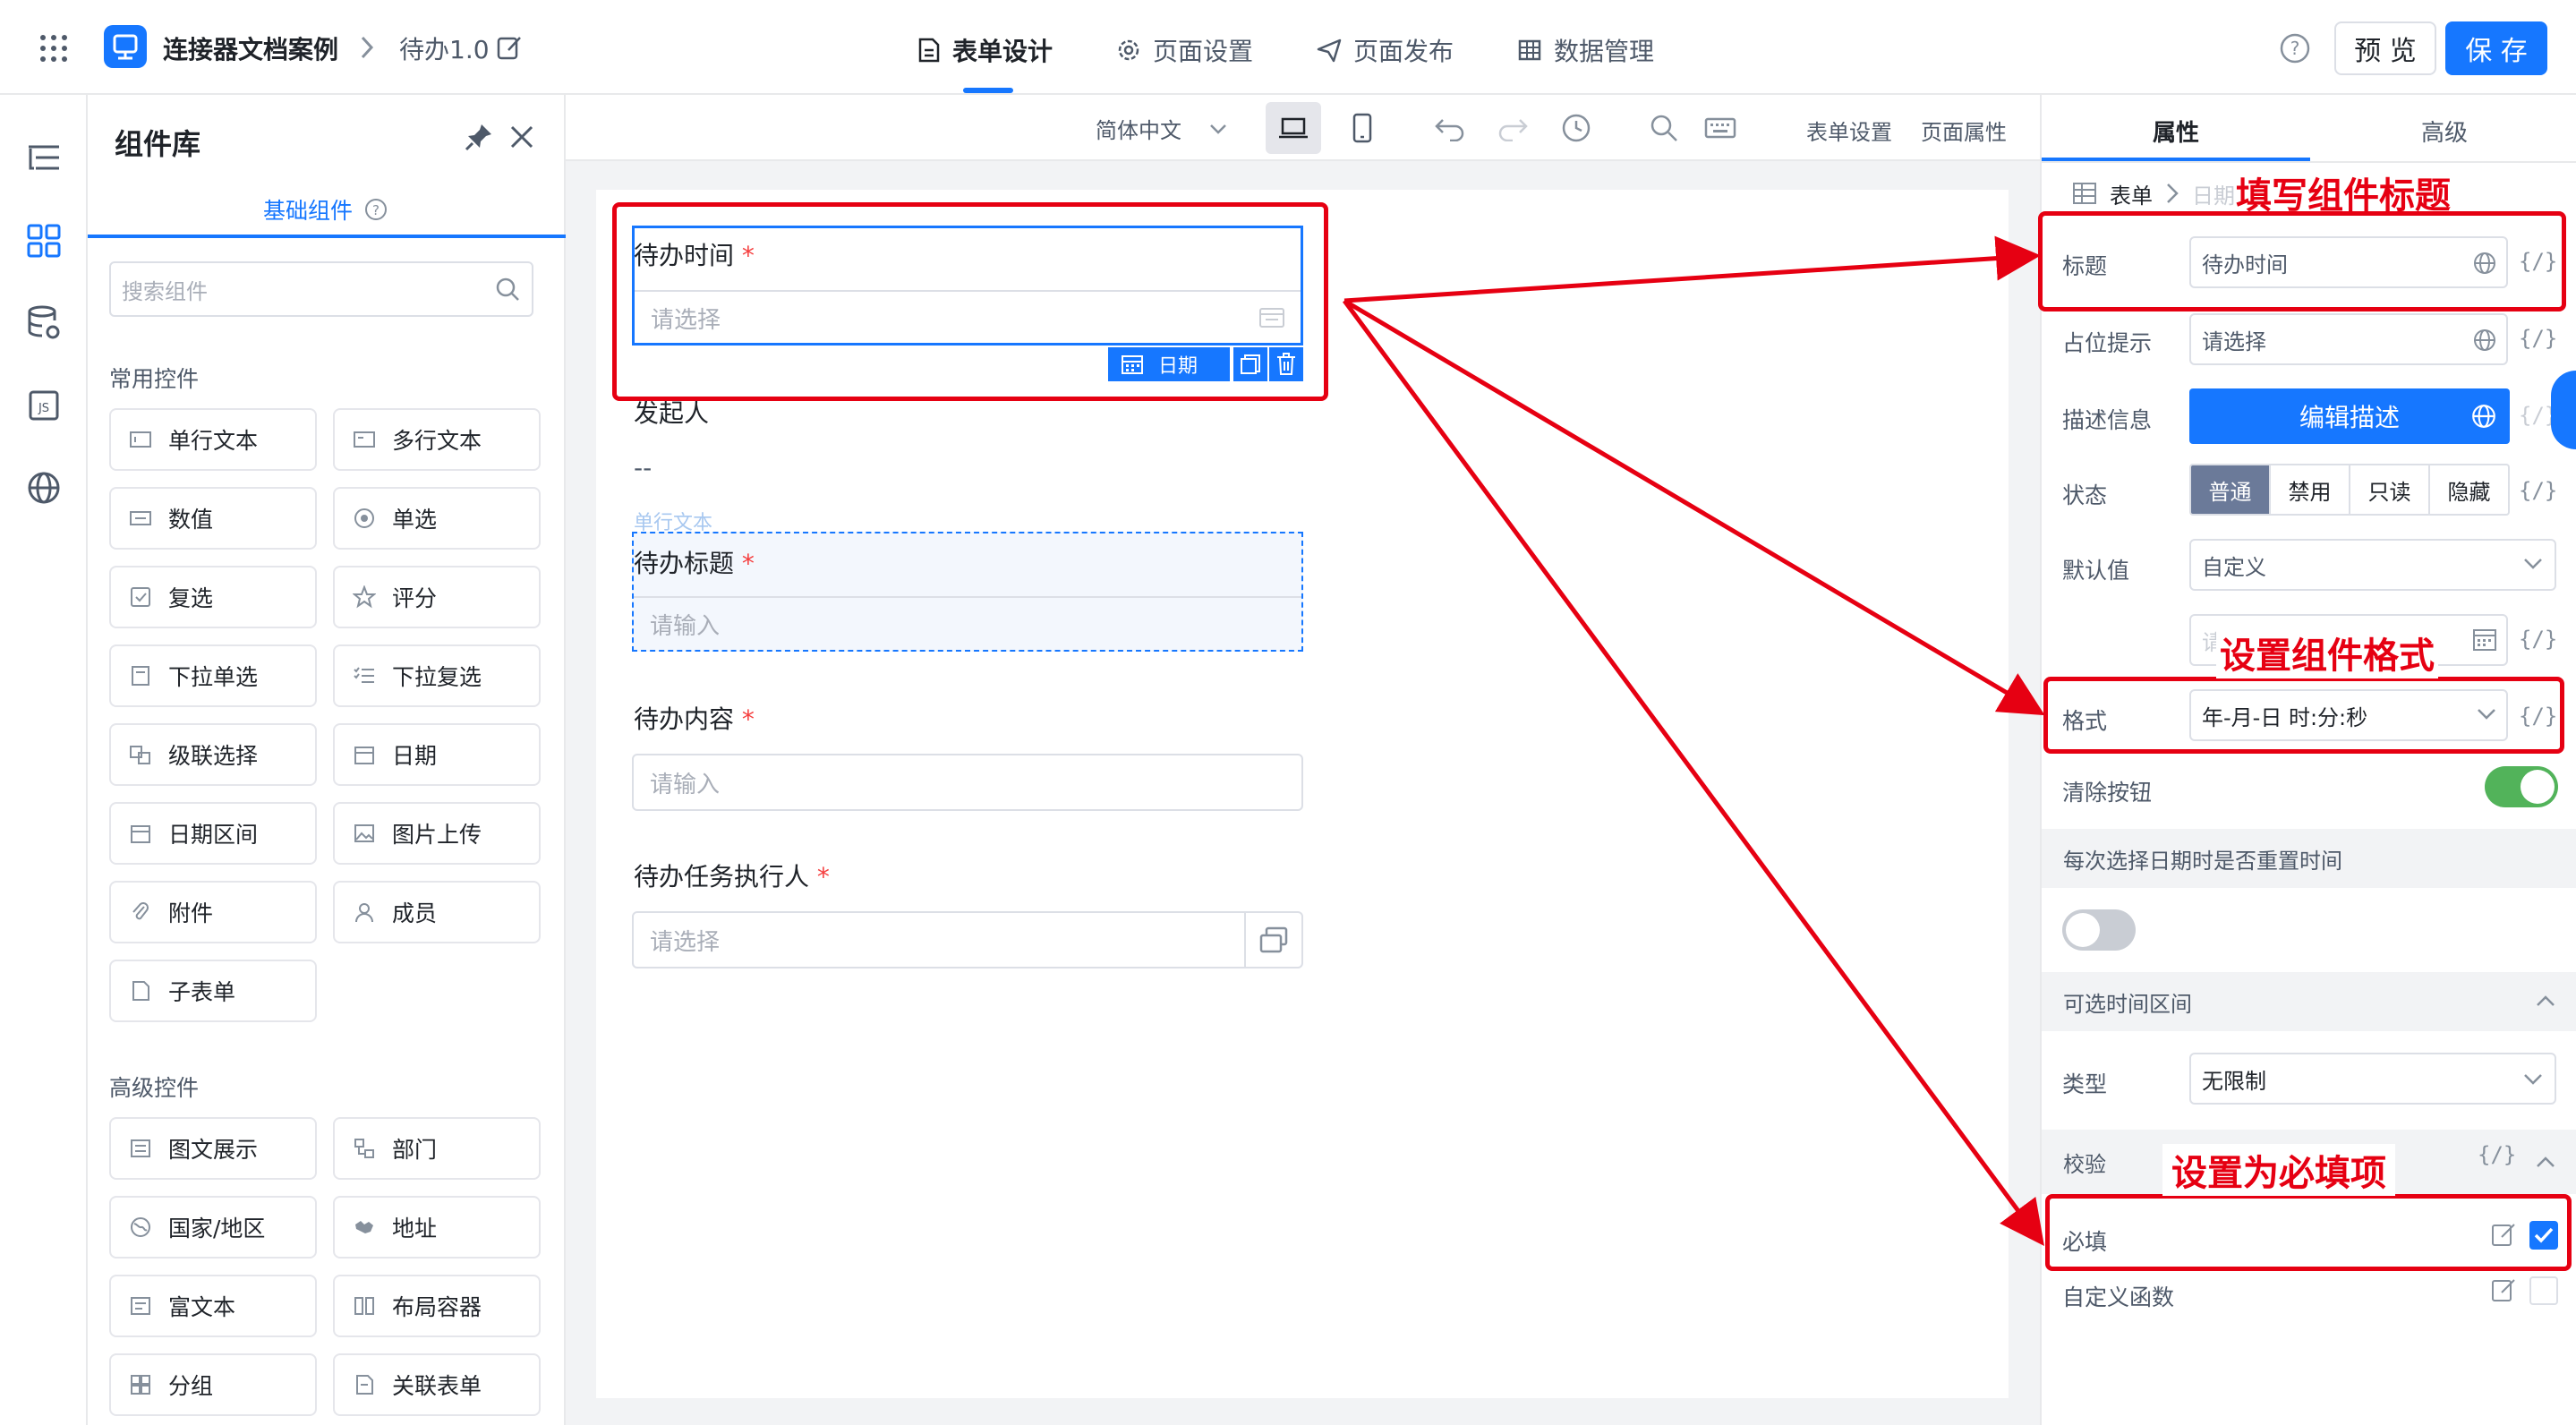  Describe the element at coordinates (1692, 269) in the screenshot. I see `annotation-arrow-title` at that location.